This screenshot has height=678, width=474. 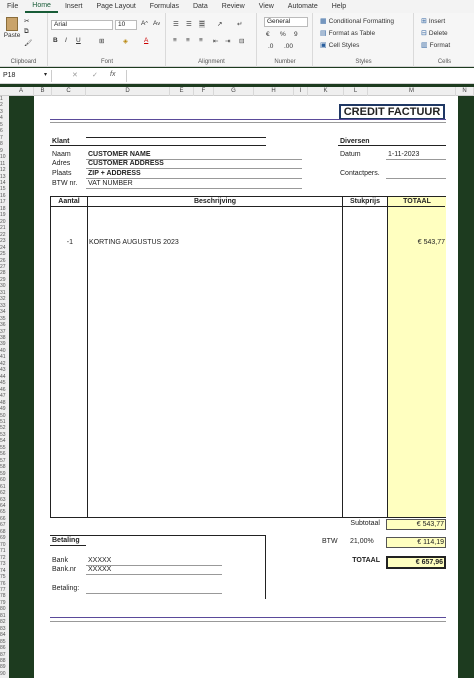 I want to click on row-header: 16, so click(x=4, y=196).